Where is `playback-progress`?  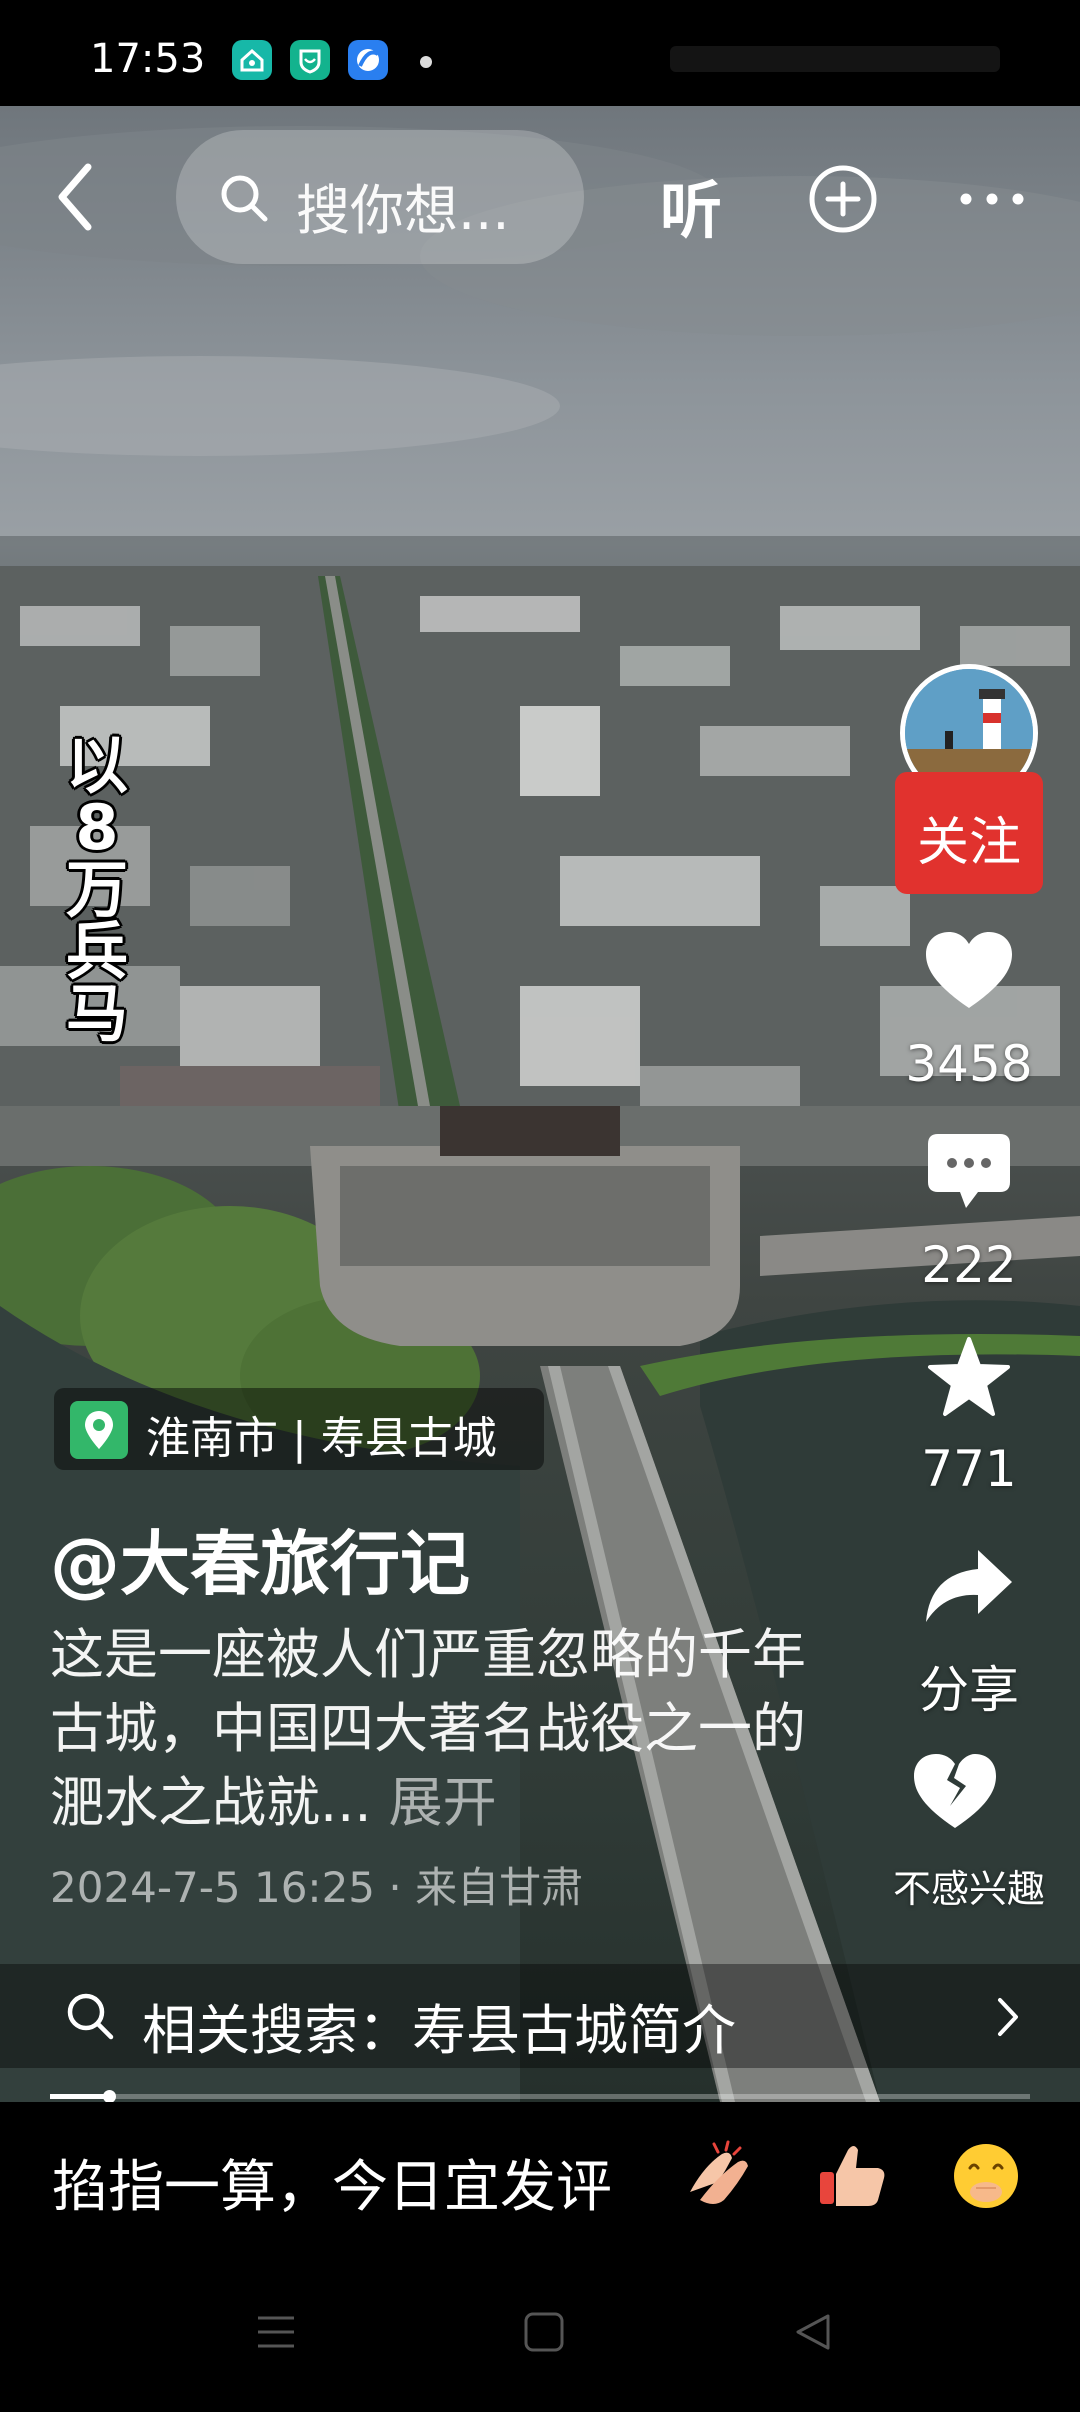 playback-progress is located at coordinates (540, 2096).